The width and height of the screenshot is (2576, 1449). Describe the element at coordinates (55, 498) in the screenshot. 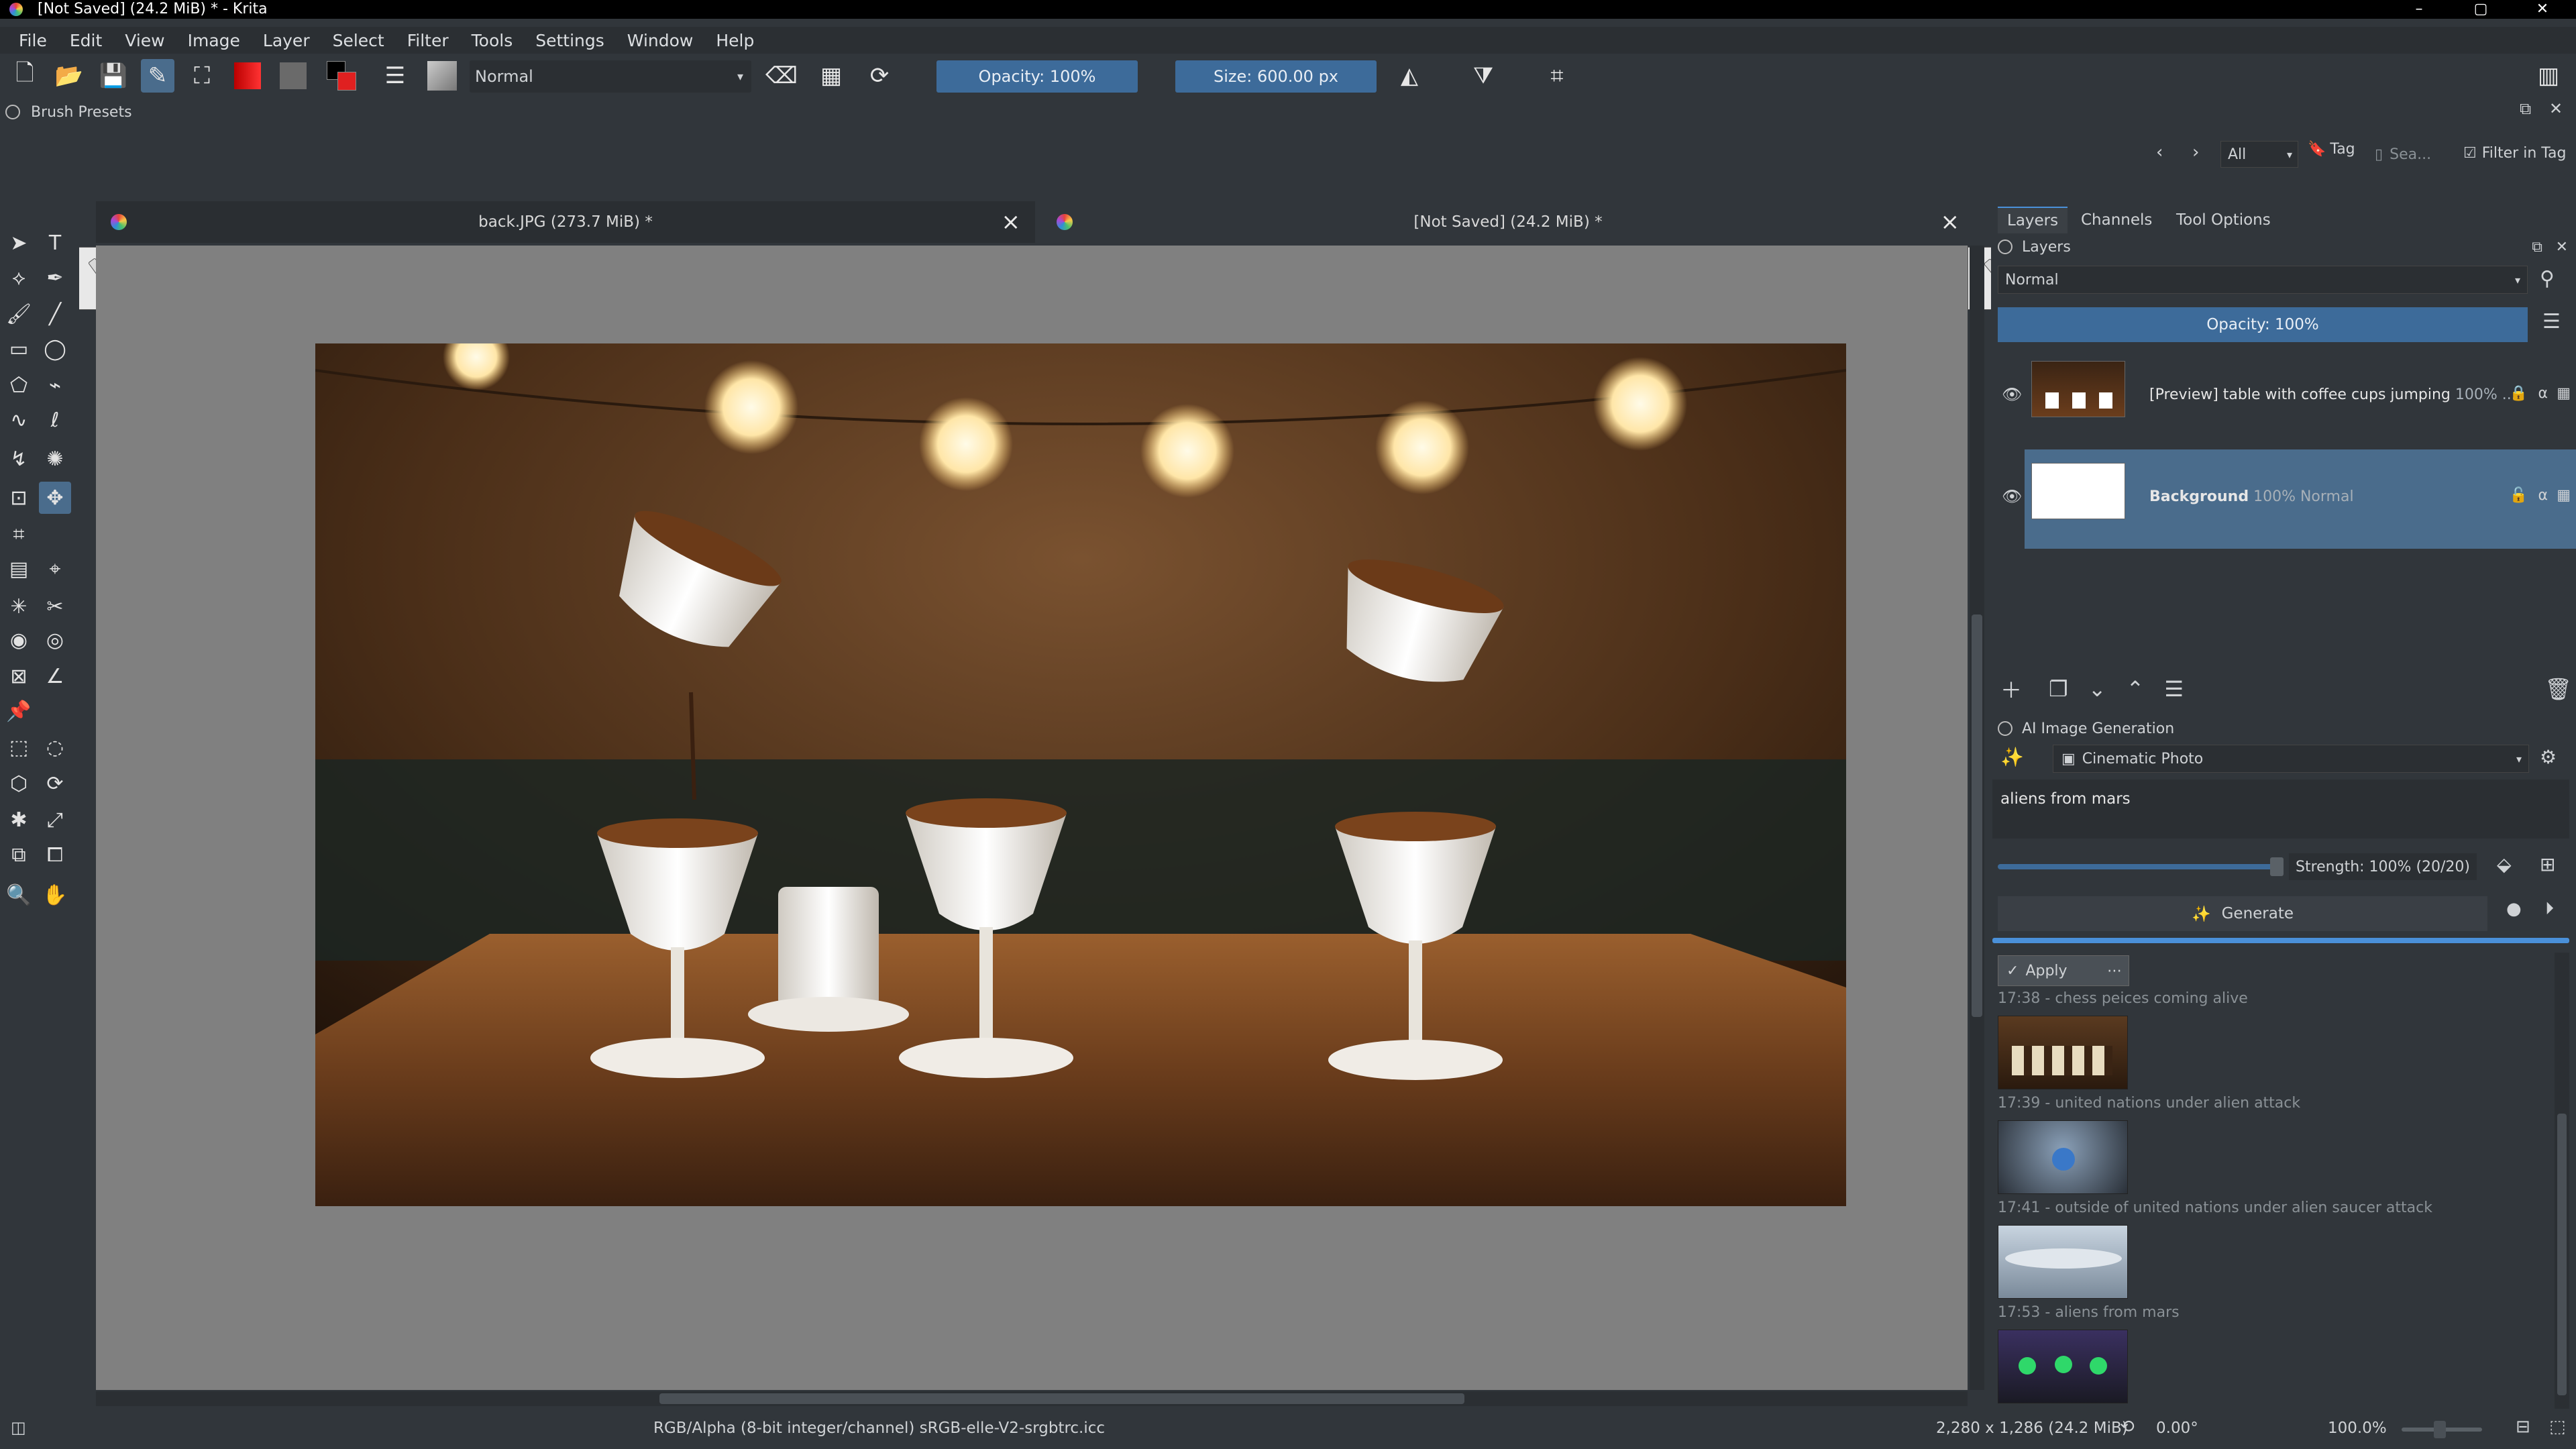

I see `move-tool-icon: ✥` at that location.